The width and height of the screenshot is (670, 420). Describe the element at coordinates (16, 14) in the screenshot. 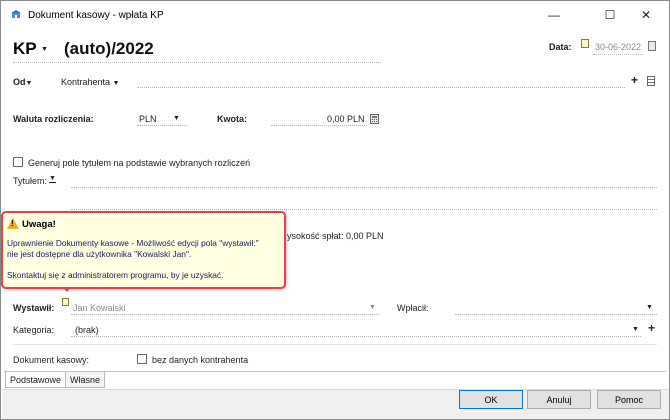

I see `app-icon` at that location.